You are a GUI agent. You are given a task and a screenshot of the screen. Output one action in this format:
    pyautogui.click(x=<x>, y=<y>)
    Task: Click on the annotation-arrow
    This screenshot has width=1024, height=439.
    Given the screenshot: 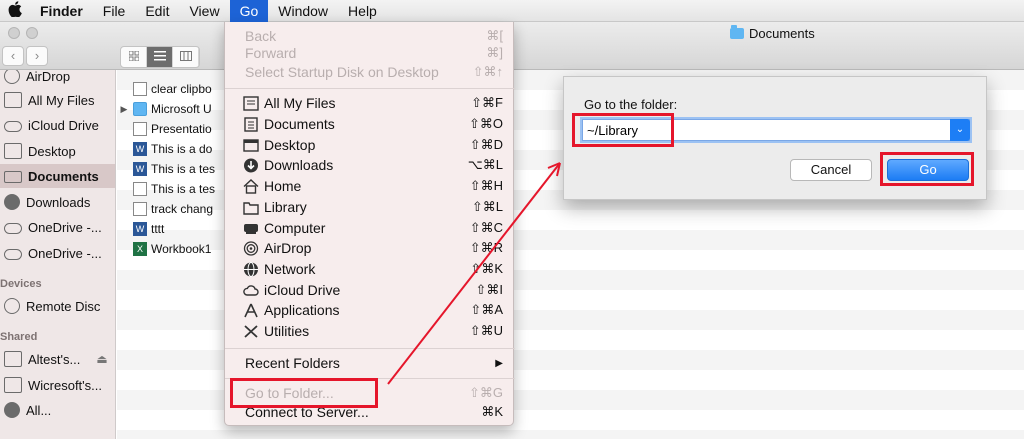 What is the action you would take?
    pyautogui.click(x=474, y=273)
    